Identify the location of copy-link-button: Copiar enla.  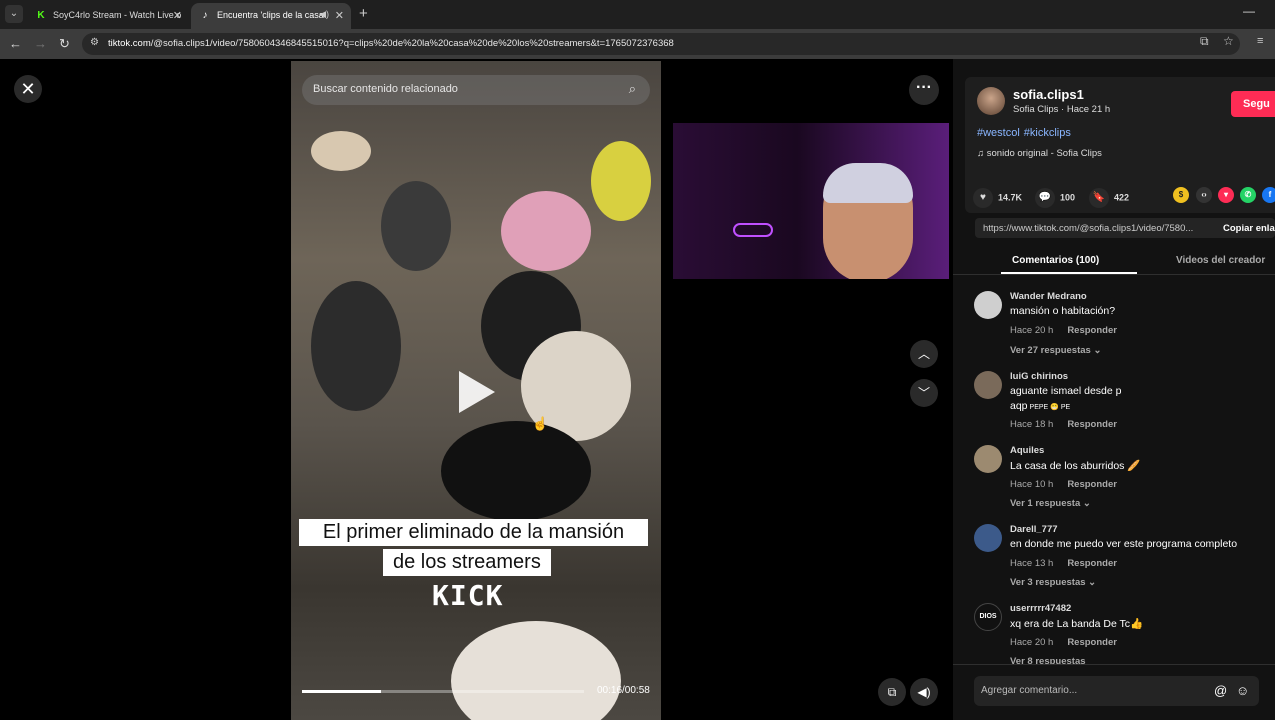
(1249, 228).